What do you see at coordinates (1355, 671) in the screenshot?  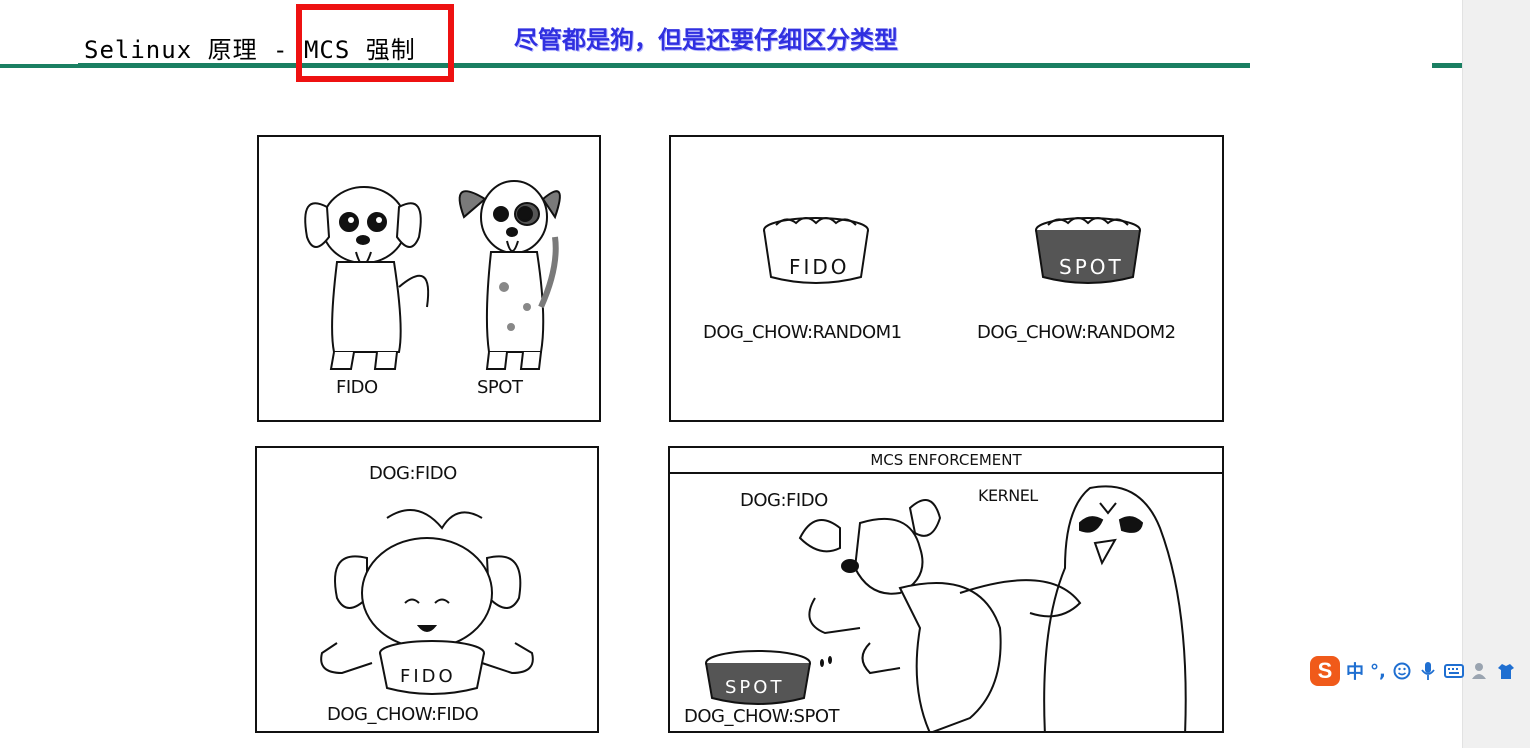 I see `ime-mode-toggle: 中` at bounding box center [1355, 671].